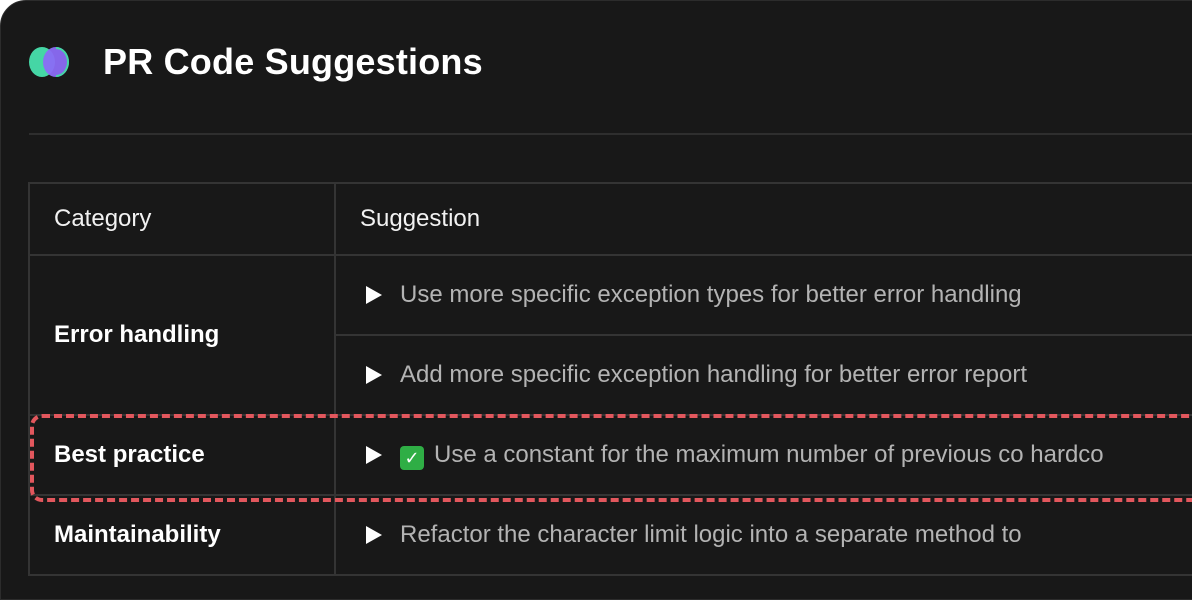 Image resolution: width=1192 pixels, height=600 pixels. What do you see at coordinates (182, 455) in the screenshot?
I see `category-cell: Best practice` at bounding box center [182, 455].